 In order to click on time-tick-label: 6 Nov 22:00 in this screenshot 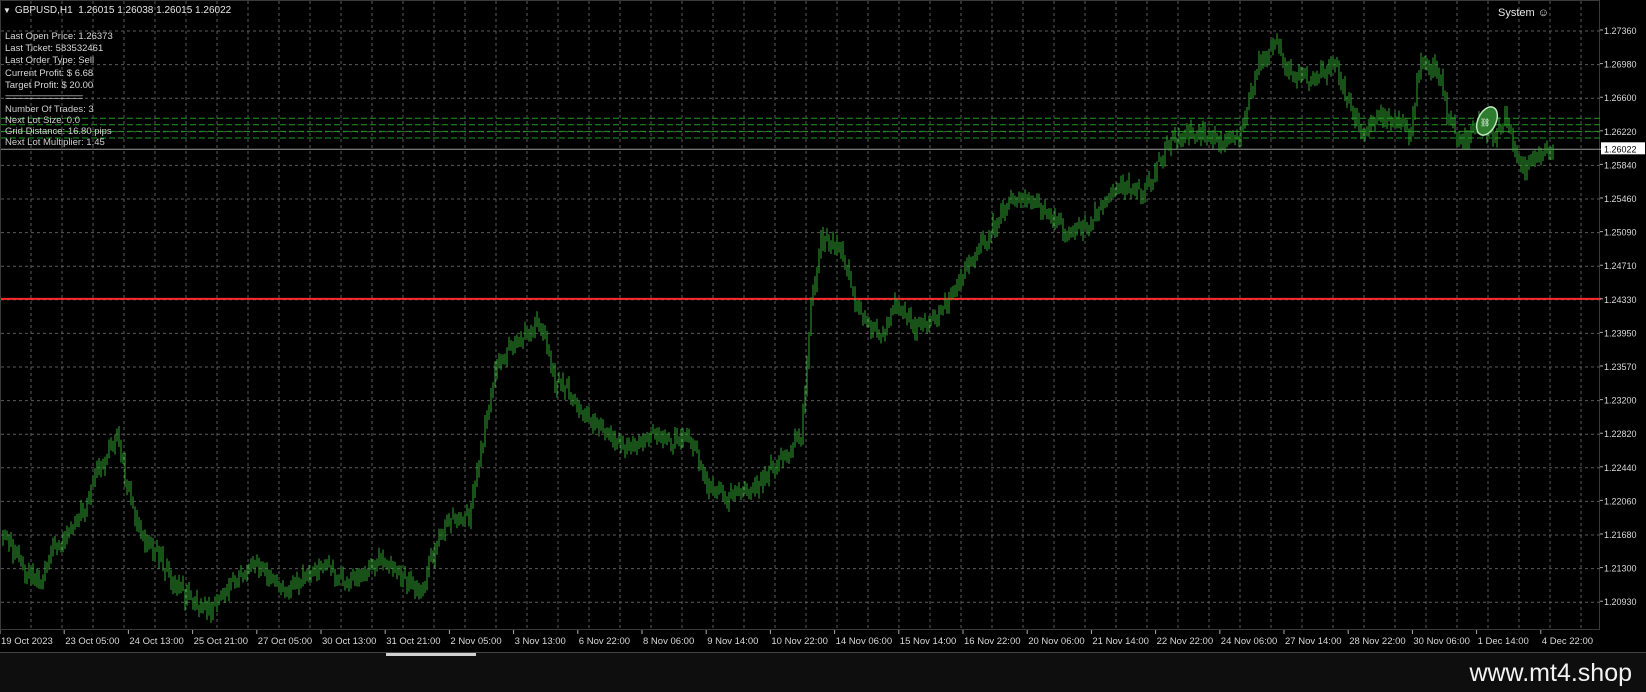, I will do `click(604, 641)`.